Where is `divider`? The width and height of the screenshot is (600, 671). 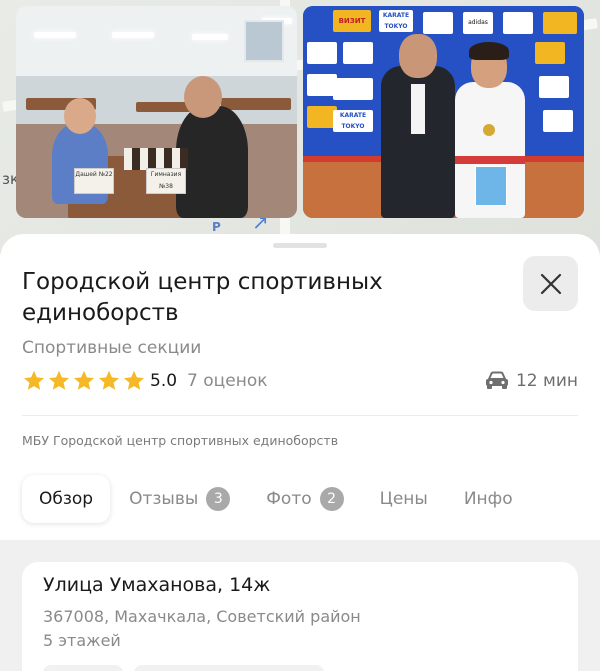 divider is located at coordinates (300, 415).